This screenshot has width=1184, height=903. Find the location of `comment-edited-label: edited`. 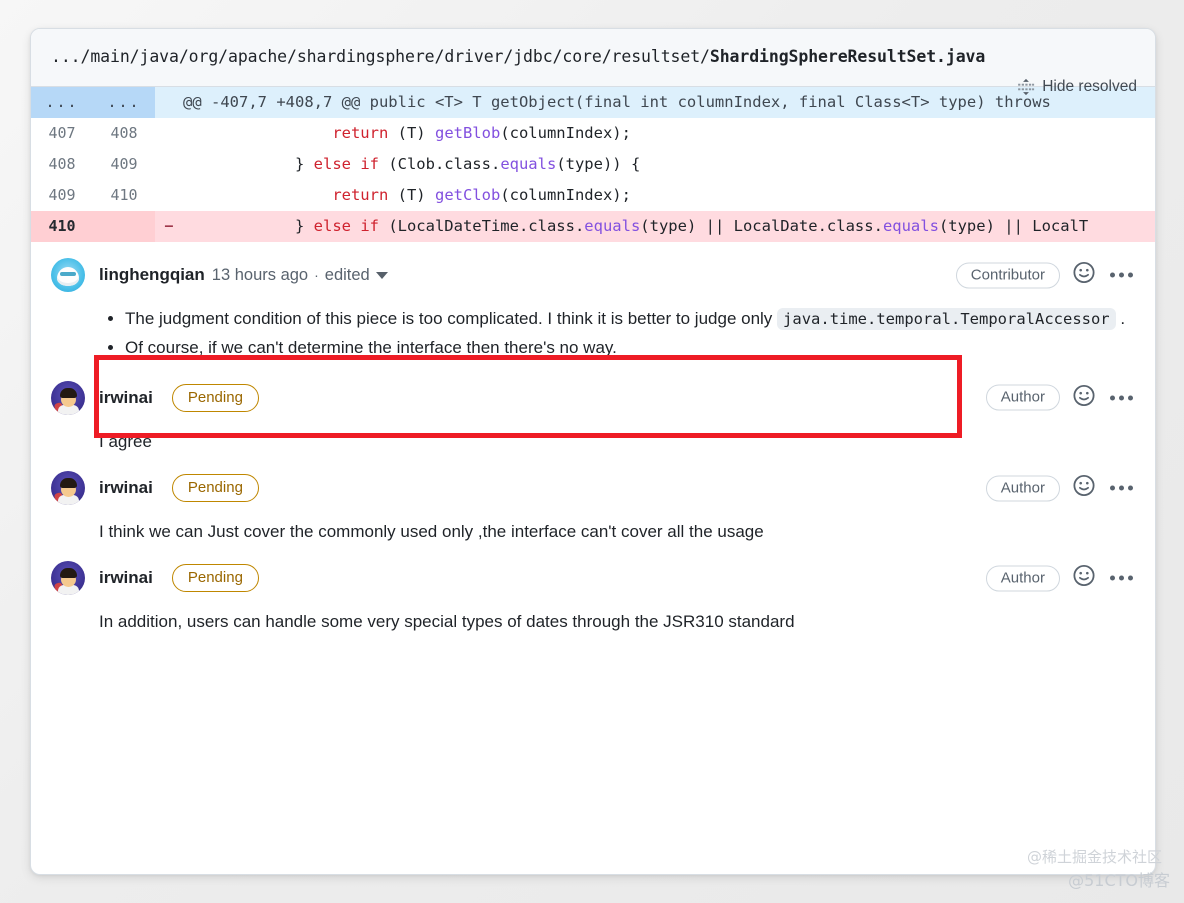

comment-edited-label: edited is located at coordinates (347, 275).